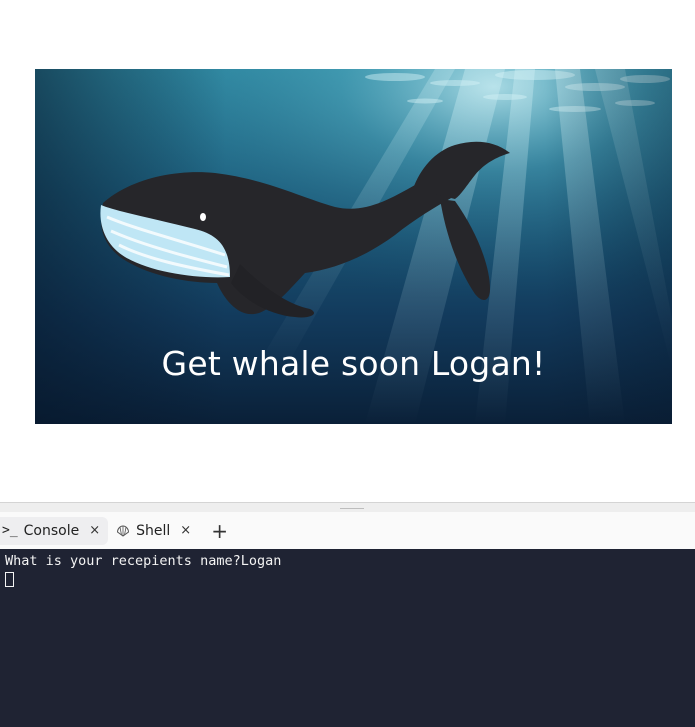  Describe the element at coordinates (143, 561) in the screenshot. I see `console-line: What is your recepients name?Logan` at that location.